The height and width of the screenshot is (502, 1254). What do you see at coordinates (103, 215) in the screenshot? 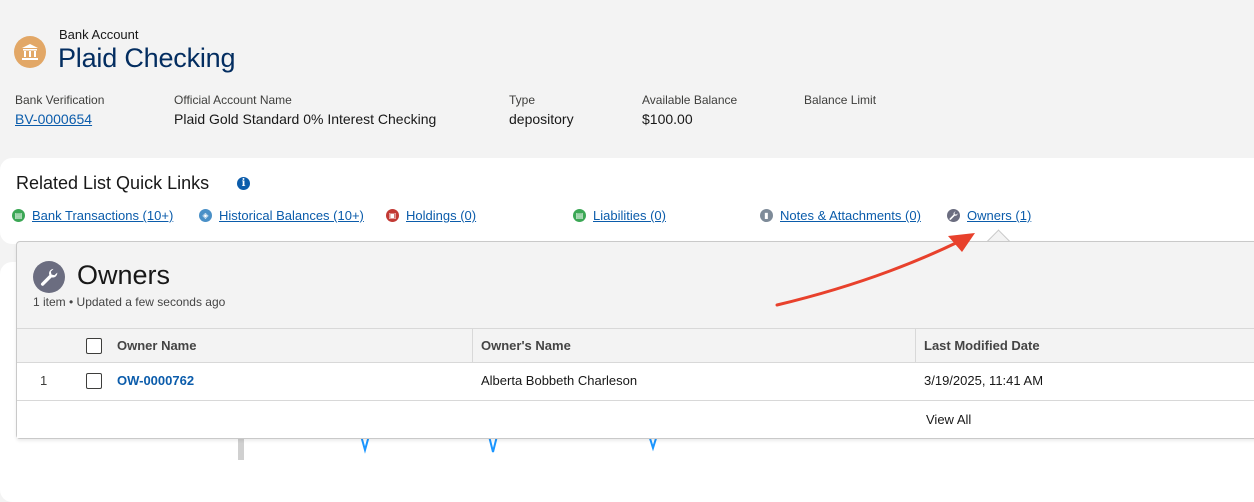
I see `quick-link-label: Bank Transactions (10+)` at bounding box center [103, 215].